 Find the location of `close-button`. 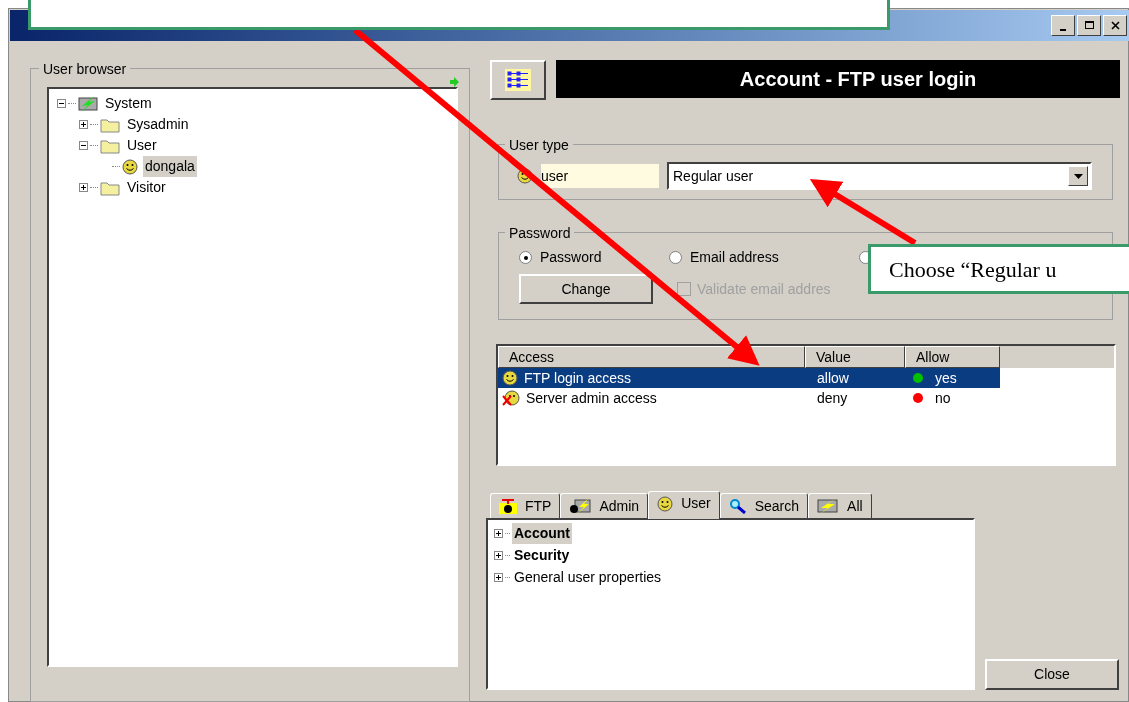

close-button is located at coordinates (1115, 25).